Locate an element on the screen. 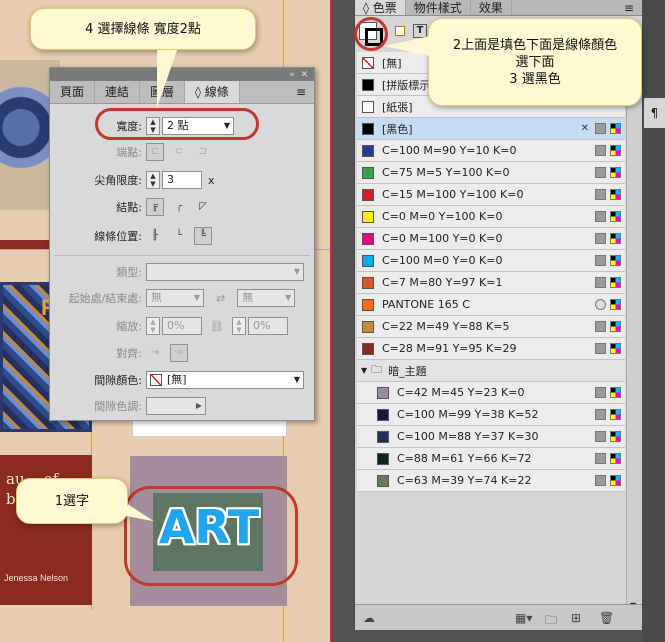 This screenshot has height=642, width=665. align-inside-icon: └ is located at coordinates (179, 236).